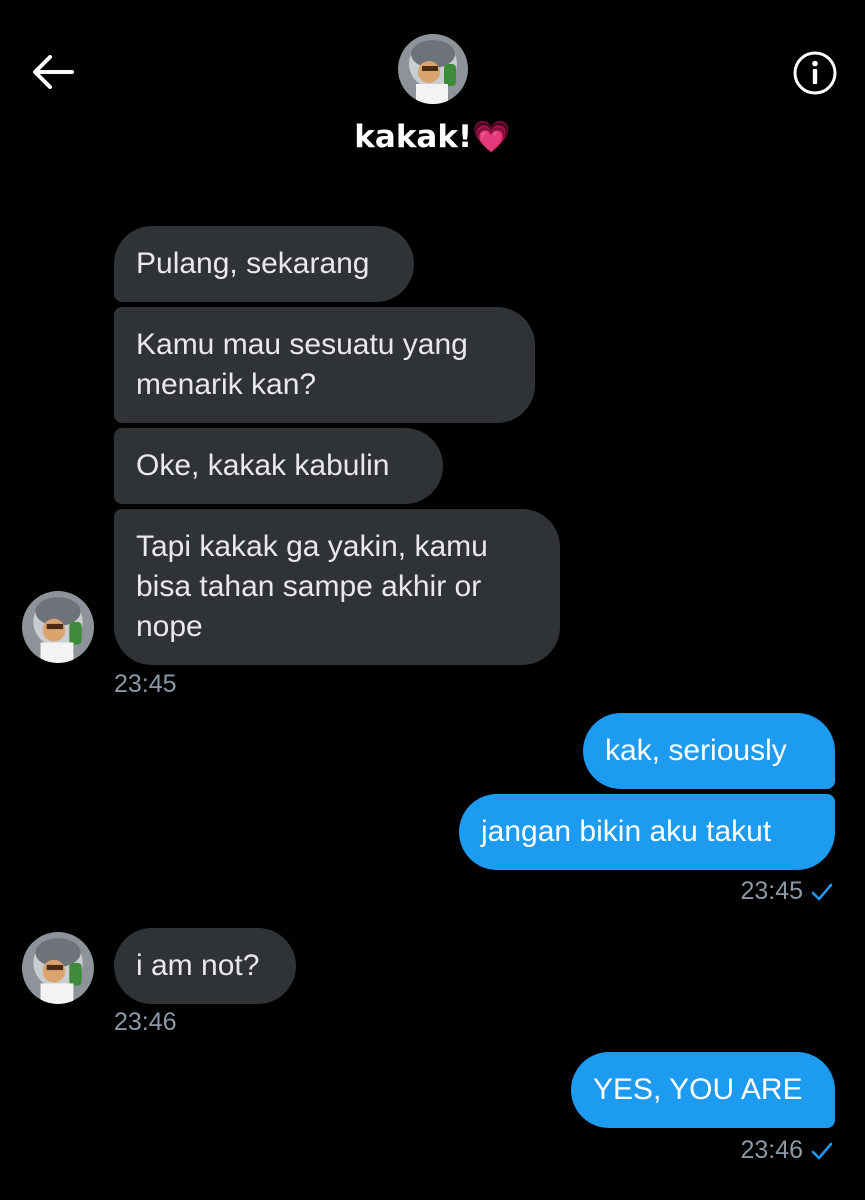 This screenshot has width=865, height=1200. I want to click on back-button, so click(52, 72).